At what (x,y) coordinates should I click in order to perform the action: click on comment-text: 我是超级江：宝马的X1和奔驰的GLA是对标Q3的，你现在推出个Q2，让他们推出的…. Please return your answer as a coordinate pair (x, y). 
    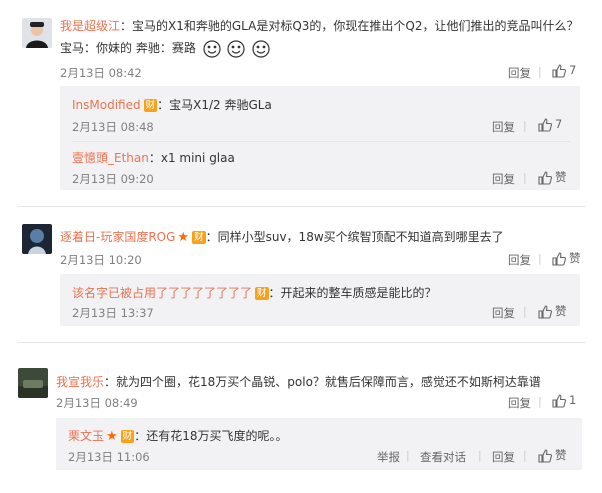
    Looking at the image, I should click on (319, 26).